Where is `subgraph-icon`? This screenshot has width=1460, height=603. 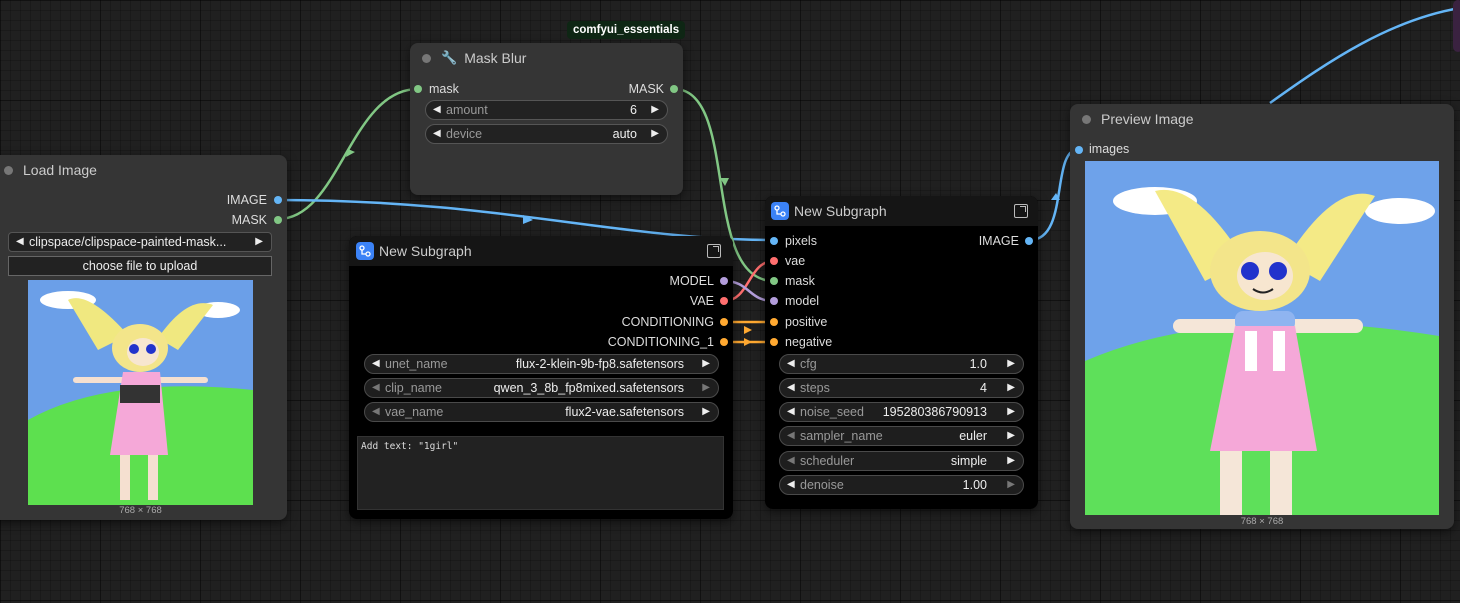 subgraph-icon is located at coordinates (780, 211).